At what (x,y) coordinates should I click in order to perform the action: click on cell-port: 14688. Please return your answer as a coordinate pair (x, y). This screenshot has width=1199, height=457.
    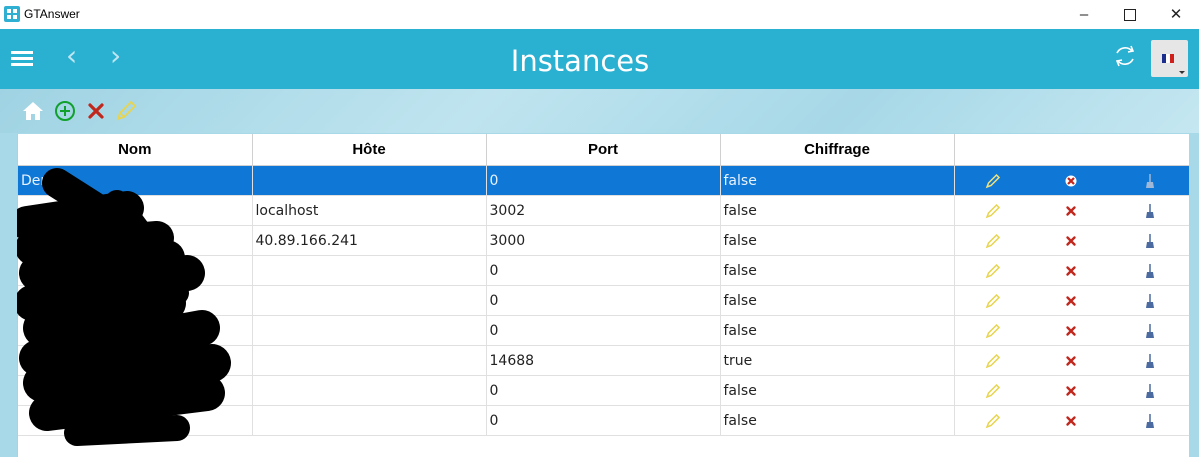
    Looking at the image, I should click on (603, 360).